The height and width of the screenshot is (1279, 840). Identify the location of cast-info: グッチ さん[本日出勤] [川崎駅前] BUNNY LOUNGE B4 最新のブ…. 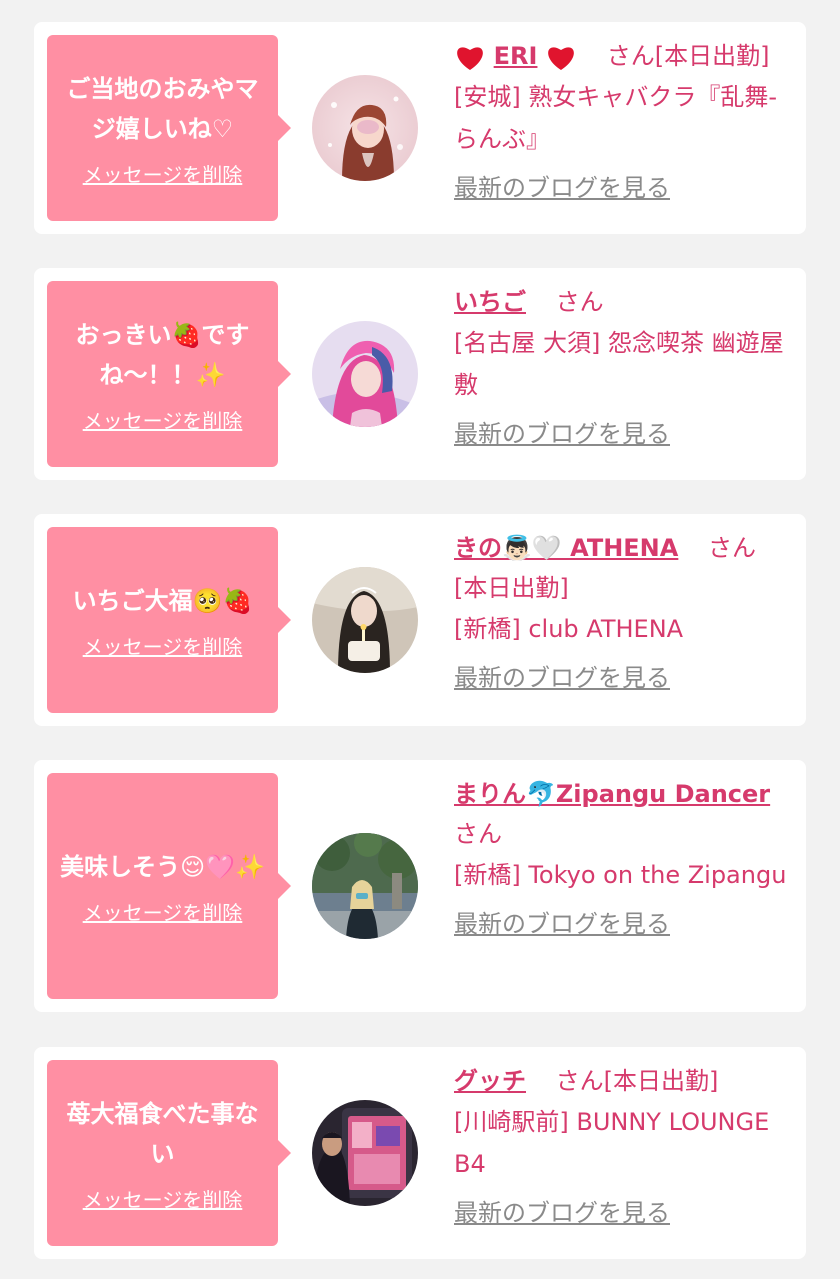
(624, 1147).